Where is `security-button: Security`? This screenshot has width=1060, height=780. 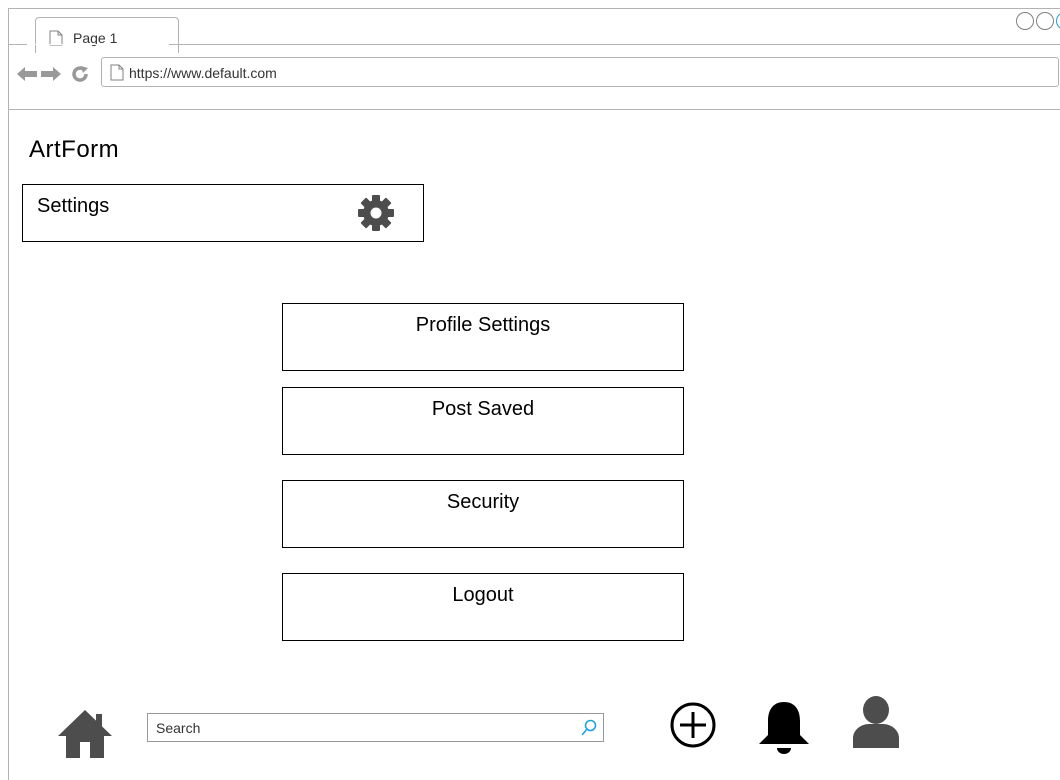
security-button: Security is located at coordinates (483, 514).